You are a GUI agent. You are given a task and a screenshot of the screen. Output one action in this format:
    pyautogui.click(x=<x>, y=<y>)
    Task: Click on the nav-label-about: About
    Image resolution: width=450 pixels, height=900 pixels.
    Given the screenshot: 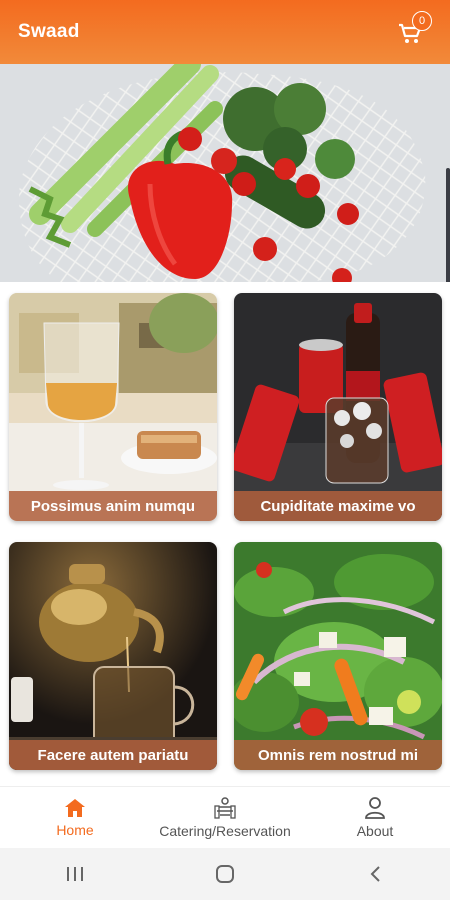 What is the action you would take?
    pyautogui.click(x=375, y=830)
    